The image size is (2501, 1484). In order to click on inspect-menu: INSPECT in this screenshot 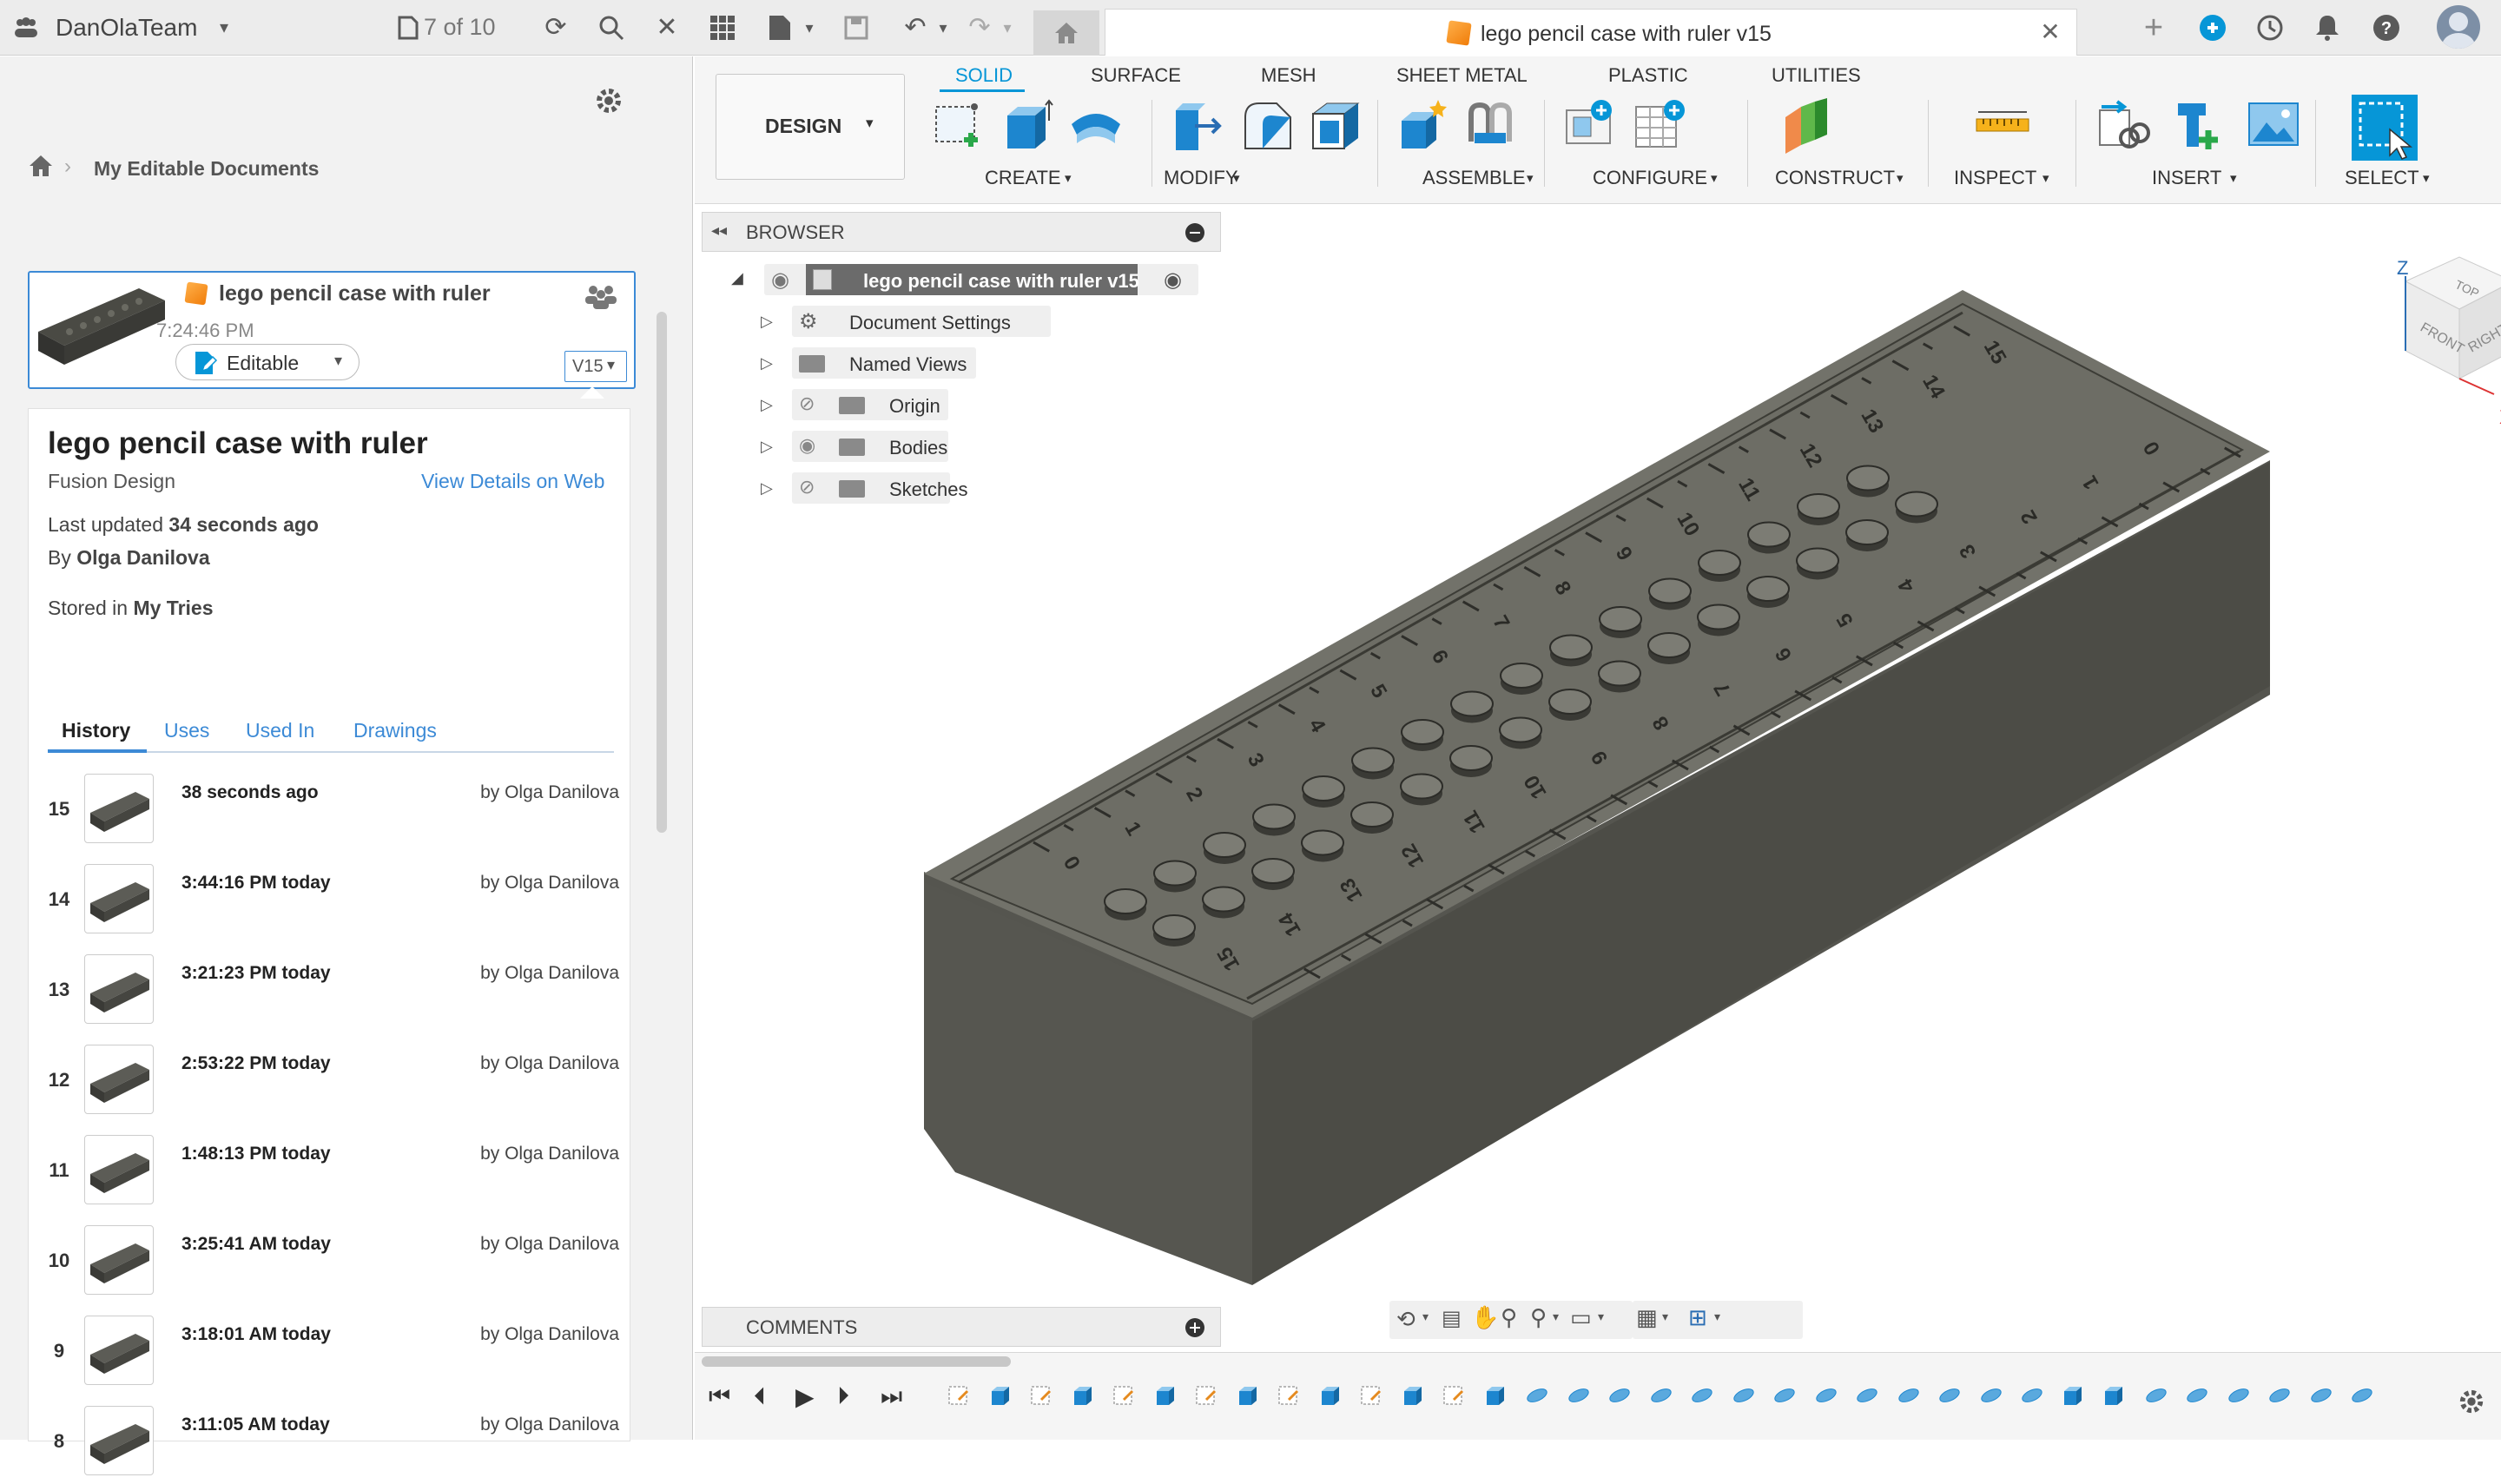, I will do `click(1995, 178)`.